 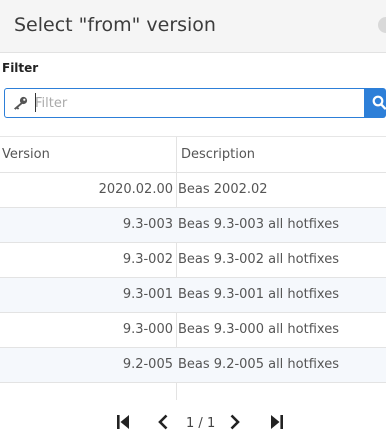 What do you see at coordinates (147, 364) in the screenshot?
I see `cell-version: 9.2-005` at bounding box center [147, 364].